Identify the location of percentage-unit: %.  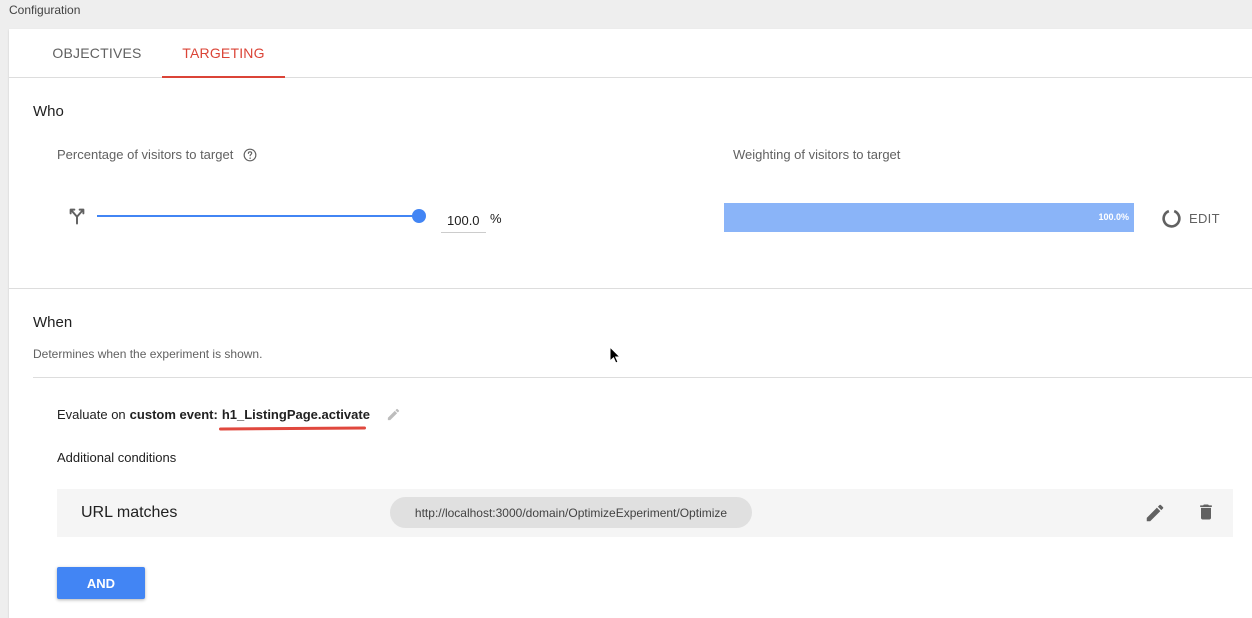
(496, 218).